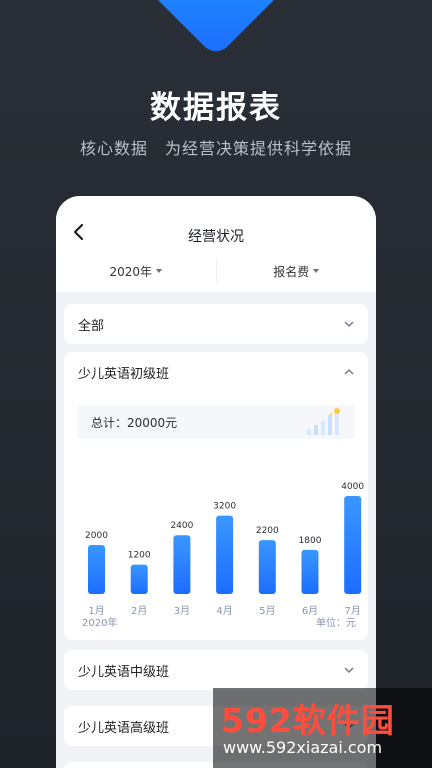  Describe the element at coordinates (224, 507) in the screenshot. I see `bar-value-label: 3200` at that location.